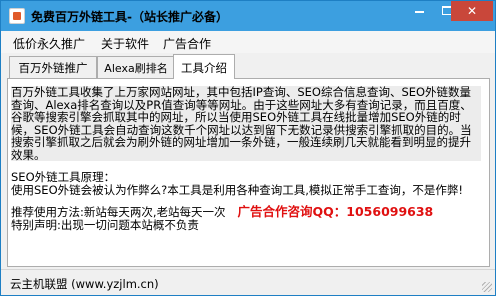  Describe the element at coordinates (105, 224) in the screenshot. I see `disclaimer-text: 特别声明:出现一切问题本站概不负责` at that location.